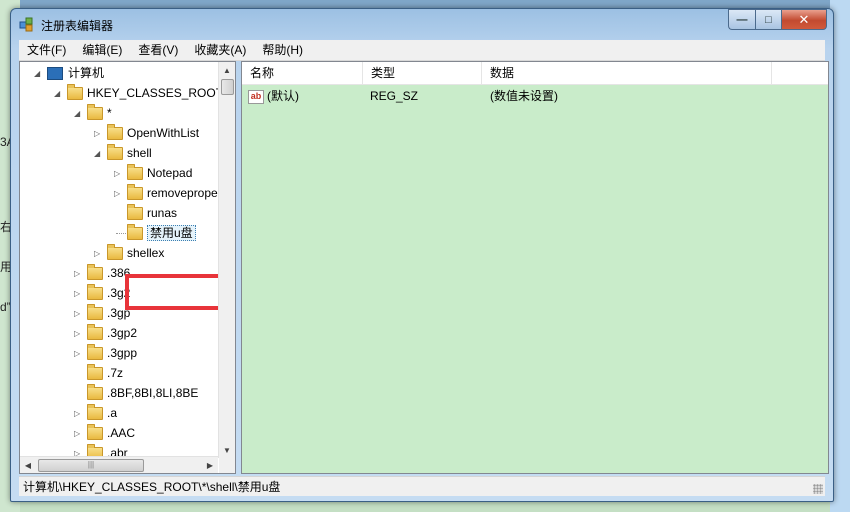  Describe the element at coordinates (422, 486) in the screenshot. I see `status-bar: 计算机\HKEY_CLASSES_ROOT\*\shell\禁用u盘` at that location.